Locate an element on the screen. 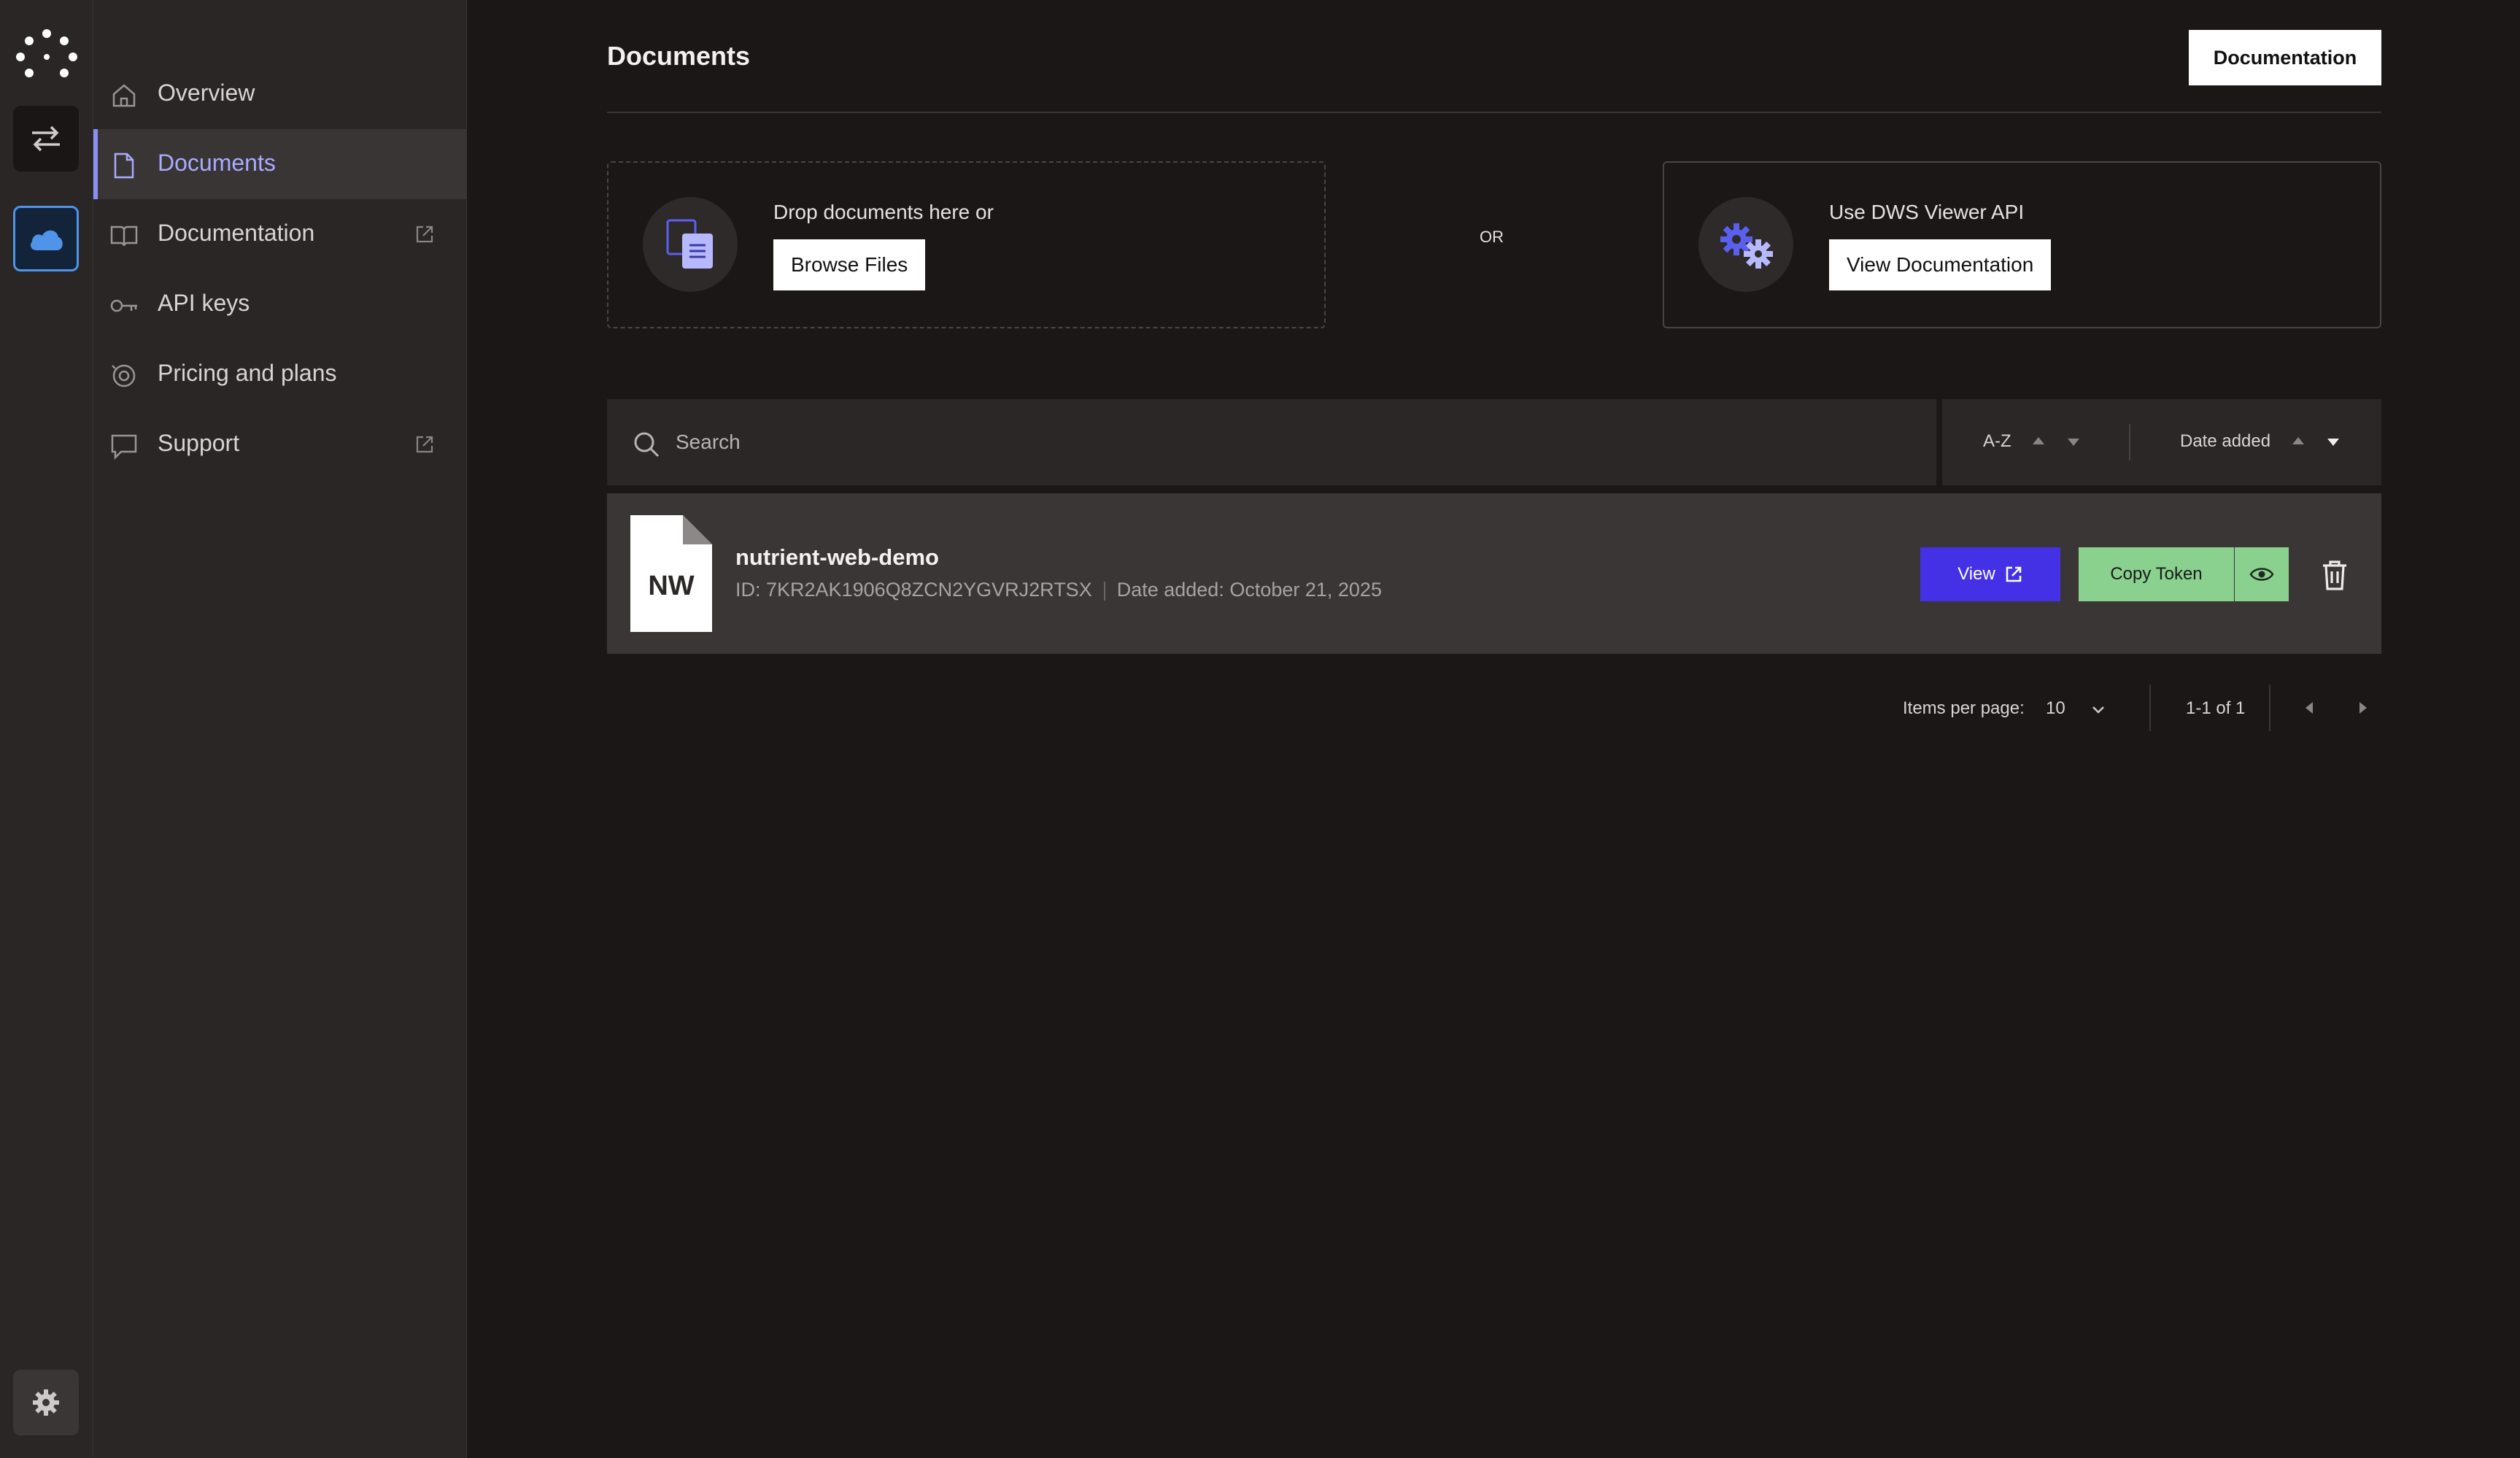 The width and height of the screenshot is (2520, 1458). show-token-button is located at coordinates (2262, 574).